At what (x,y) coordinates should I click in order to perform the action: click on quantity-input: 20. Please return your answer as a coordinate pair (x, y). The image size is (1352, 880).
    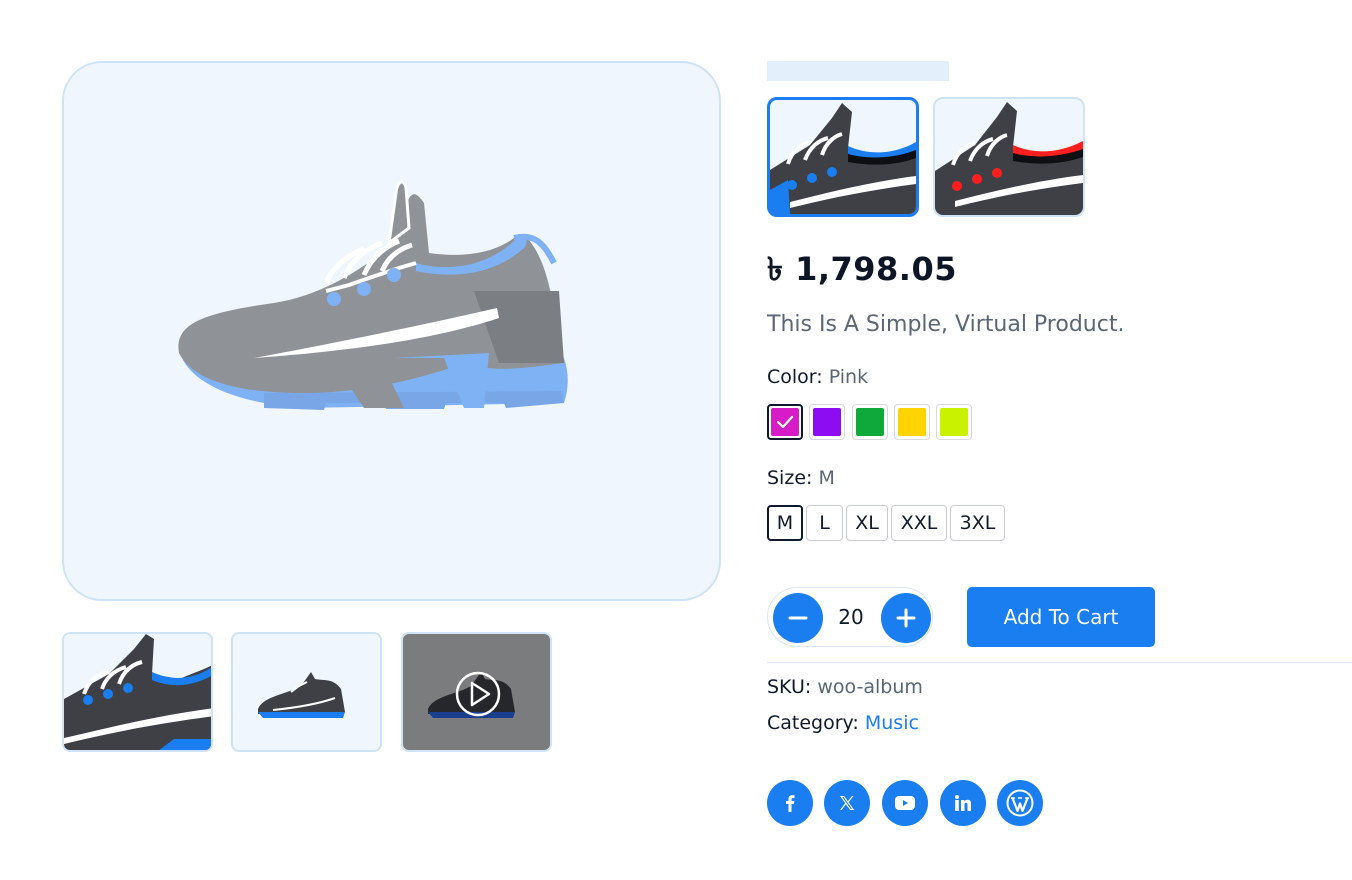
    Looking at the image, I should click on (851, 617).